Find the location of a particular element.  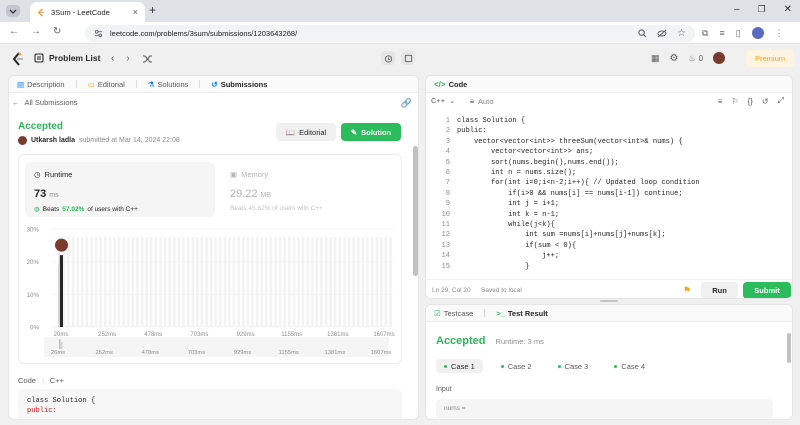

case-tab-1: Case 1 is located at coordinates (459, 366).